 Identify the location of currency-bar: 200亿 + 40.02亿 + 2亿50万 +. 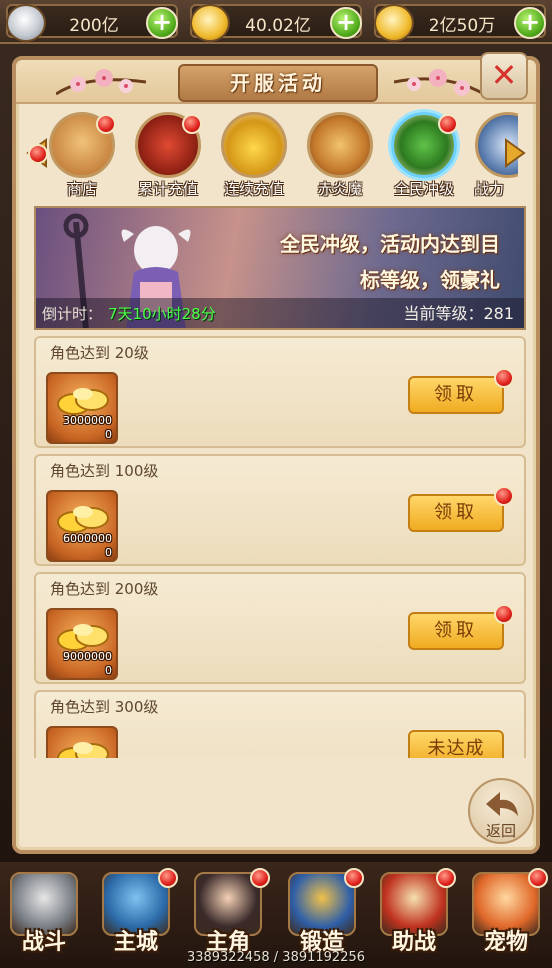
(276, 22).